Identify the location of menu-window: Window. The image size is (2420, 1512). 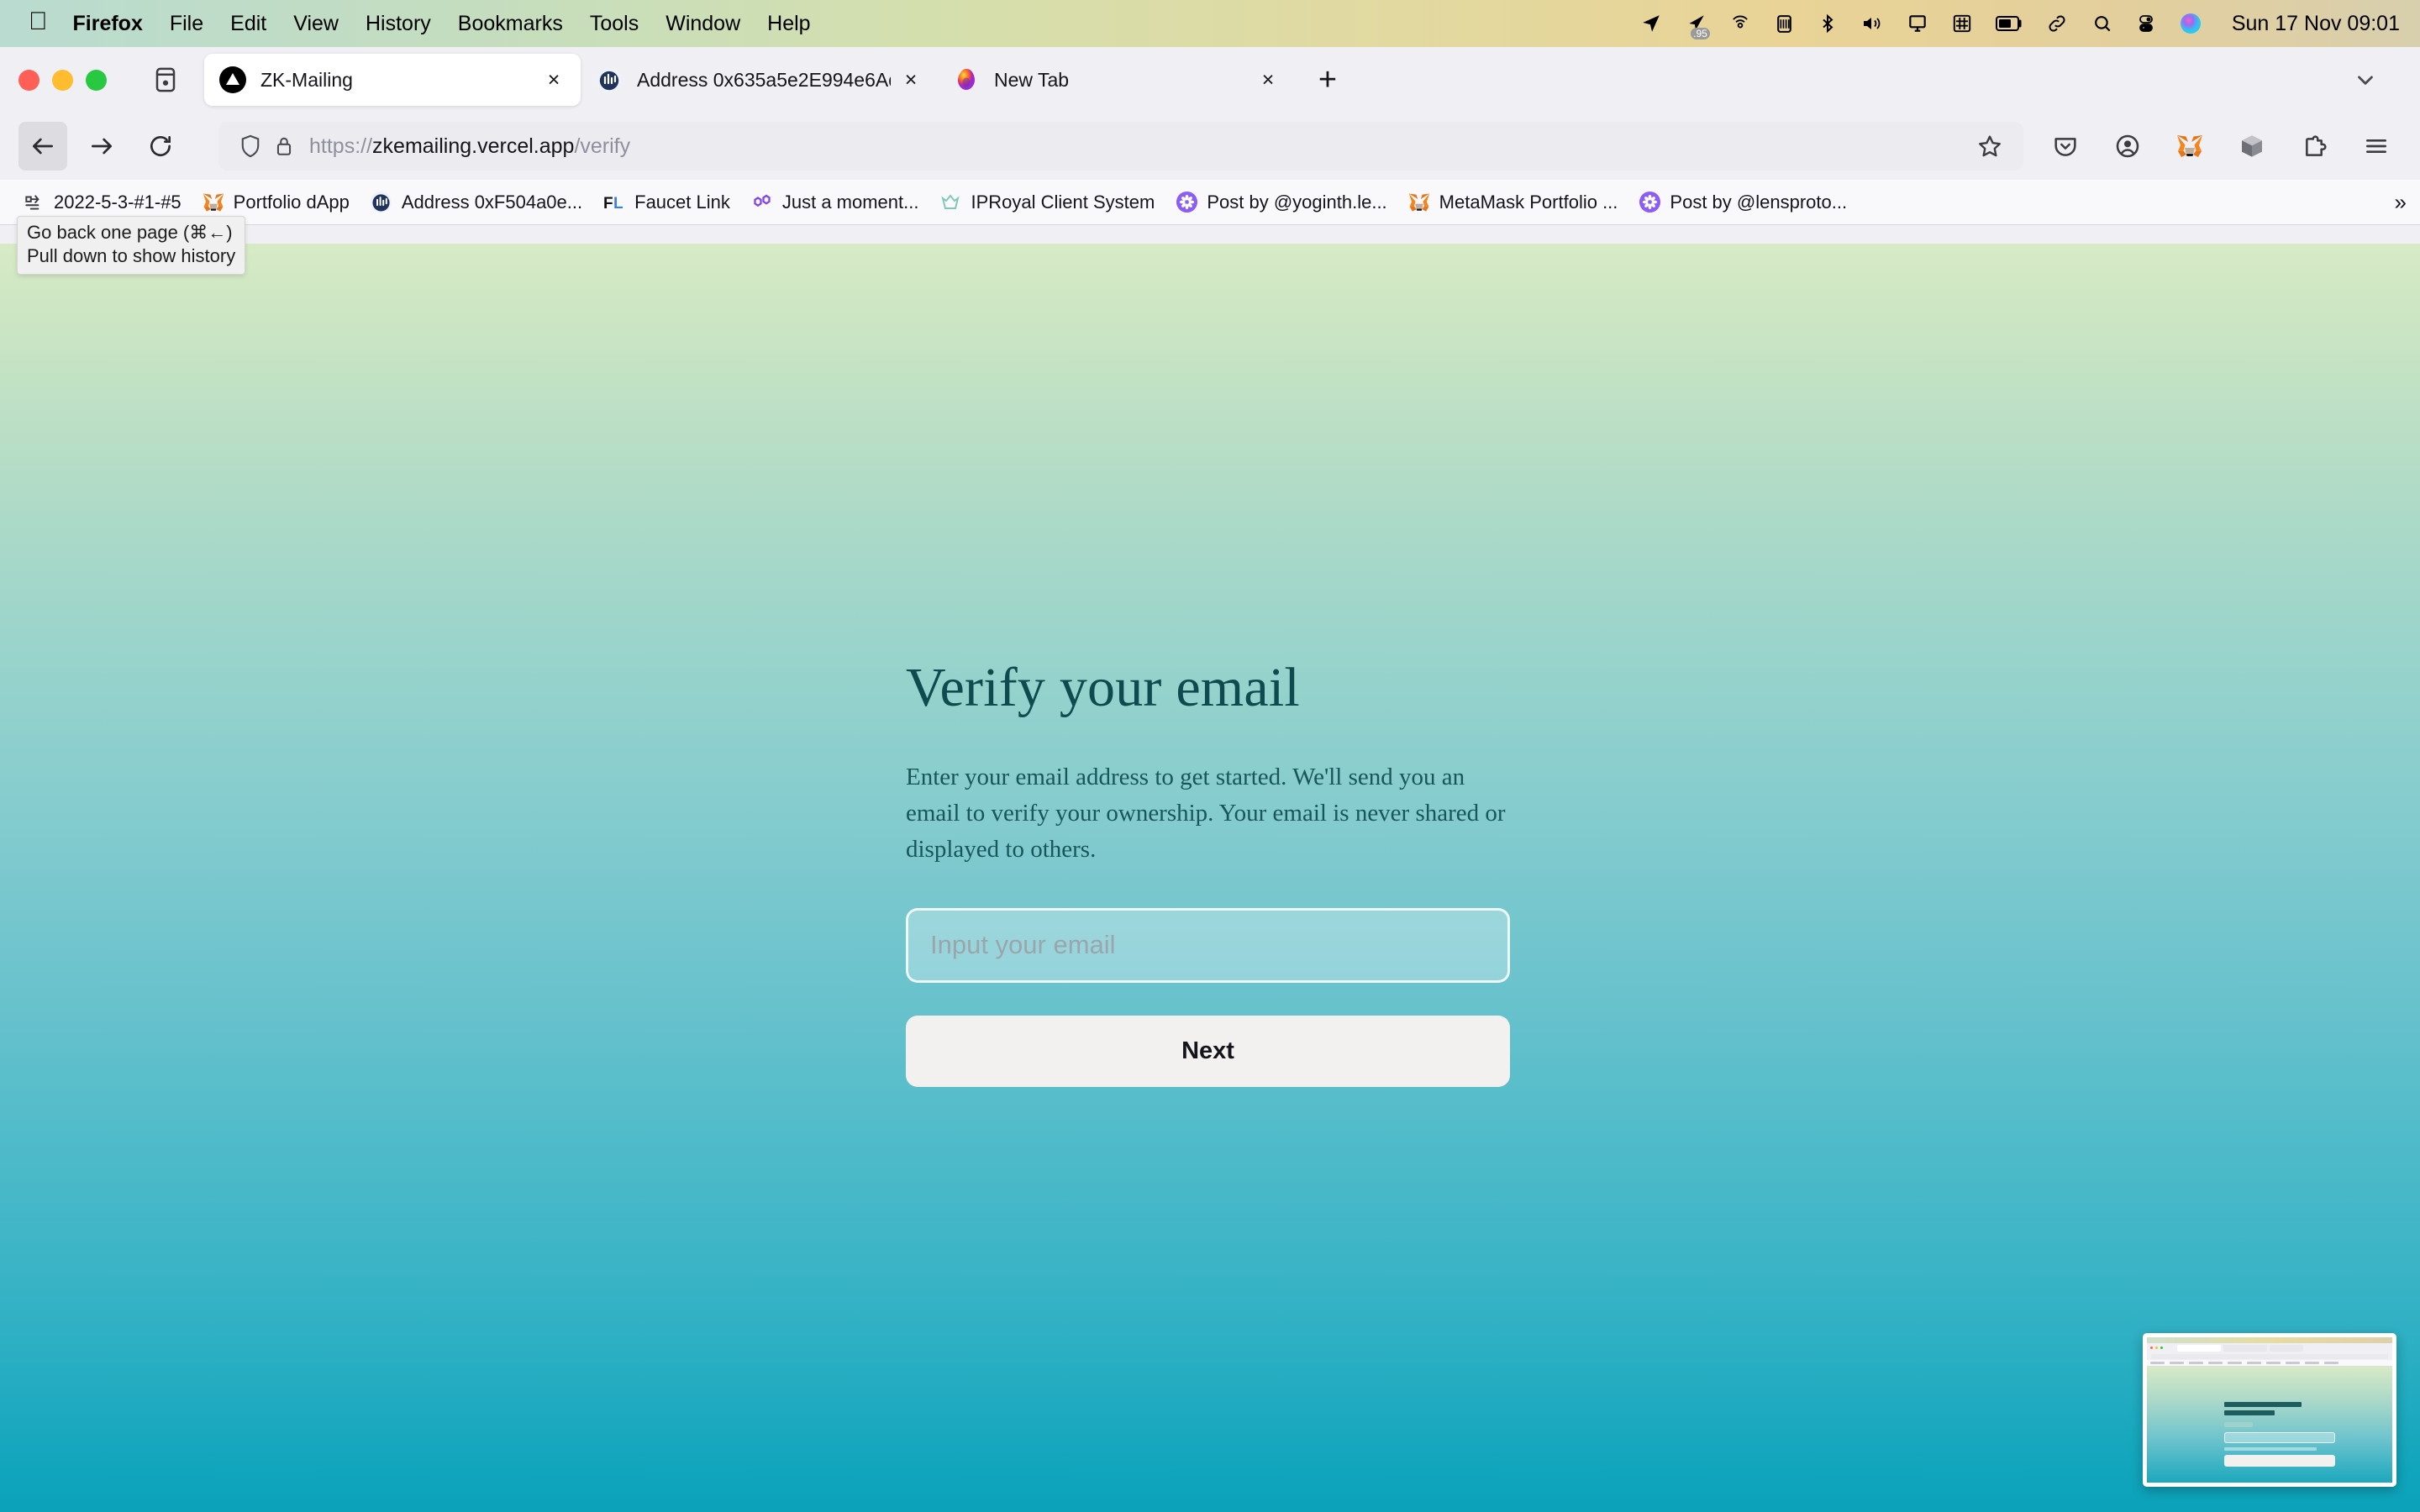
(703, 24).